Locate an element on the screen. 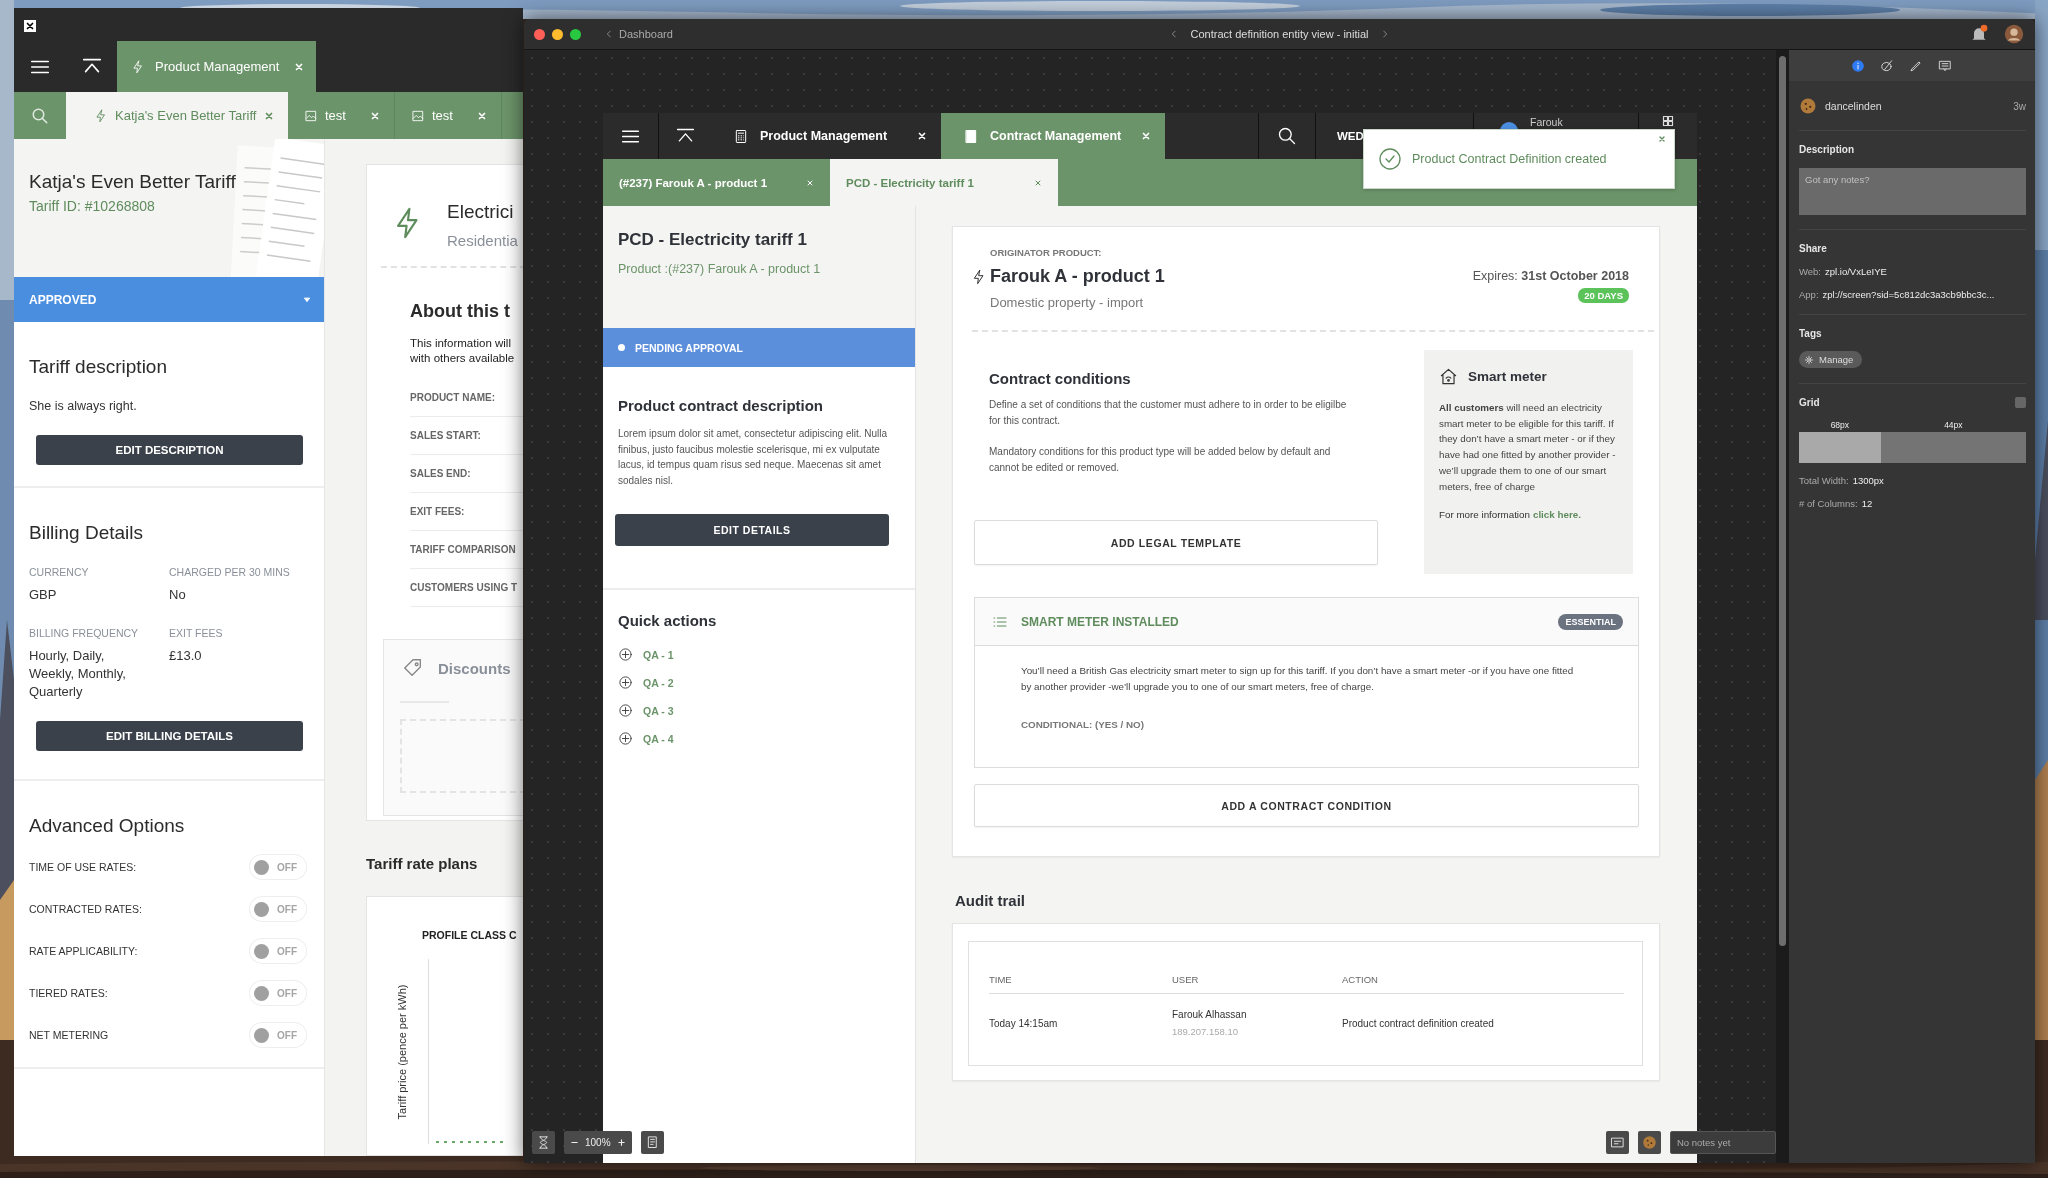 This screenshot has width=2048, height=1178. zoom-level: 100% is located at coordinates (598, 1142).